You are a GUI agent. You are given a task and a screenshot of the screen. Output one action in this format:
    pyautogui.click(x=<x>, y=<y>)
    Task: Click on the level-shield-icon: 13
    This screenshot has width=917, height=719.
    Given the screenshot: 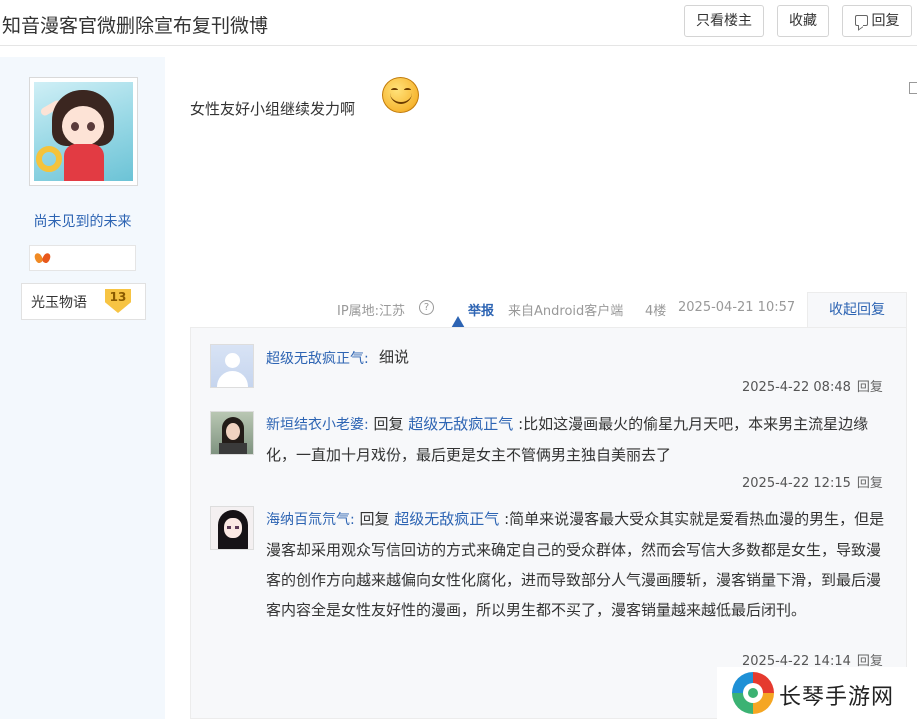 What is the action you would take?
    pyautogui.click(x=118, y=301)
    